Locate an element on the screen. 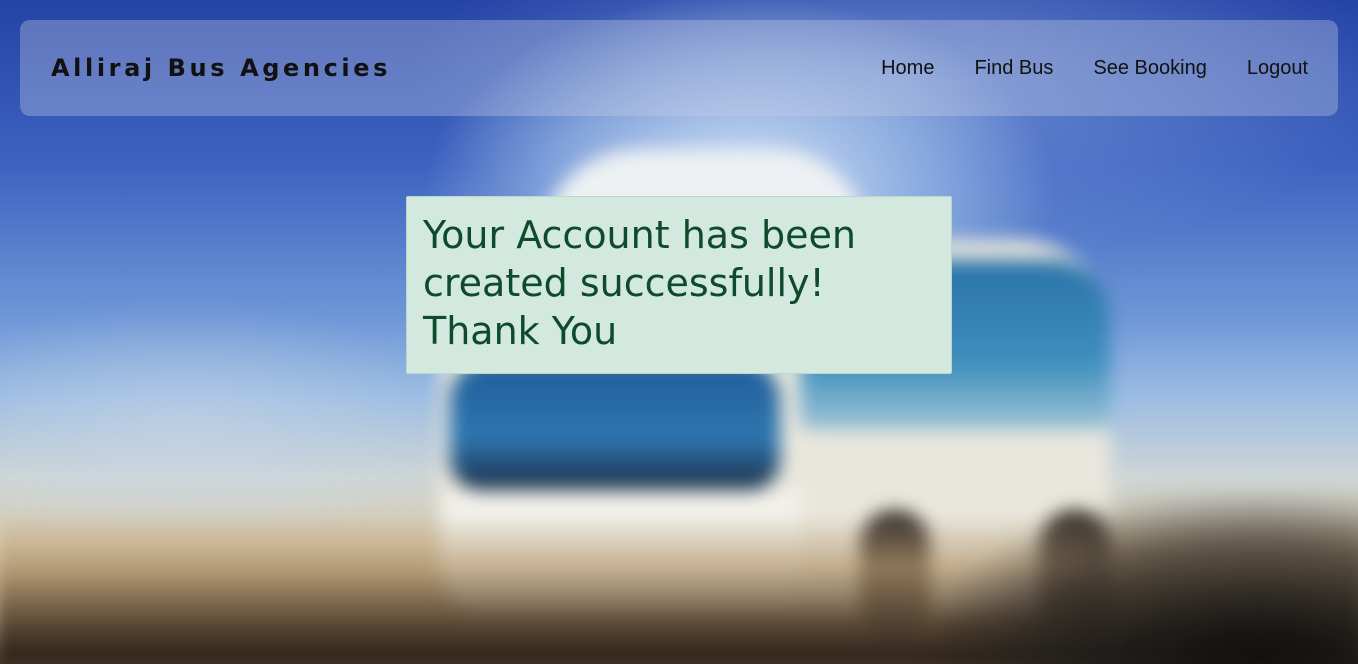 The width and height of the screenshot is (1358, 664). nav-link-see-booking: See Booking is located at coordinates (1149, 68).